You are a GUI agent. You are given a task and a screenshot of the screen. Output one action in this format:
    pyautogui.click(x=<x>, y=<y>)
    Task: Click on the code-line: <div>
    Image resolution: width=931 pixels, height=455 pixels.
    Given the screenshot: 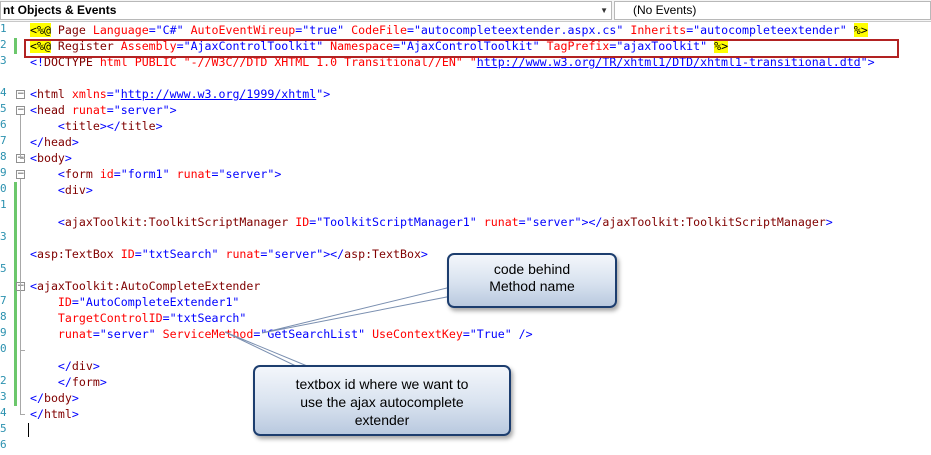 What is the action you would take?
    pyautogui.click(x=61, y=190)
    